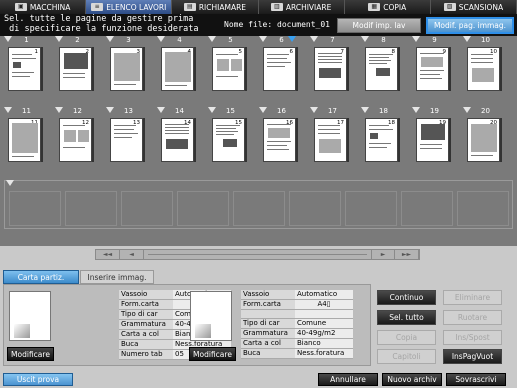 The height and width of the screenshot is (388, 517). I want to click on page-thumbnail: 55, so click(230, 65).